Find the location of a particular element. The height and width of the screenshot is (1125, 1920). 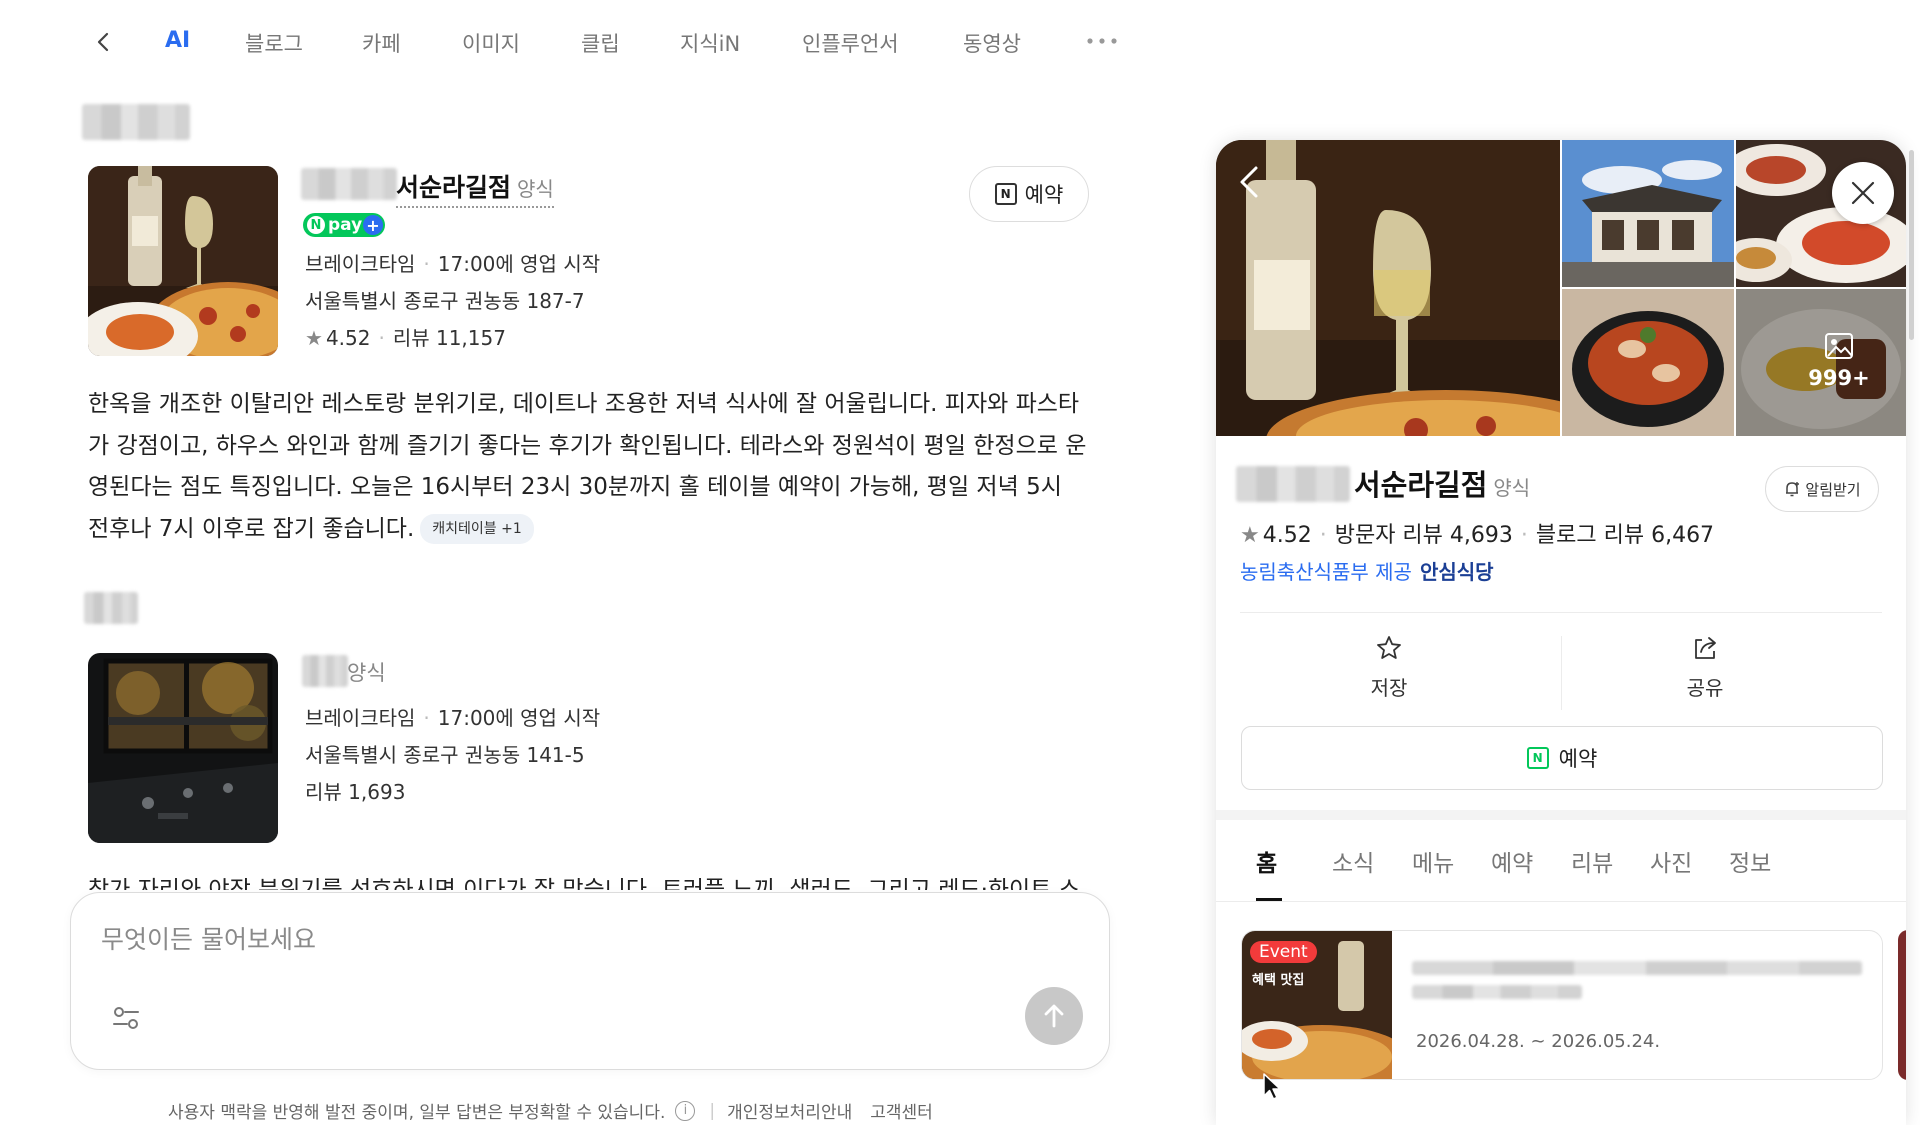

bell-plus-icon is located at coordinates (1793, 489).